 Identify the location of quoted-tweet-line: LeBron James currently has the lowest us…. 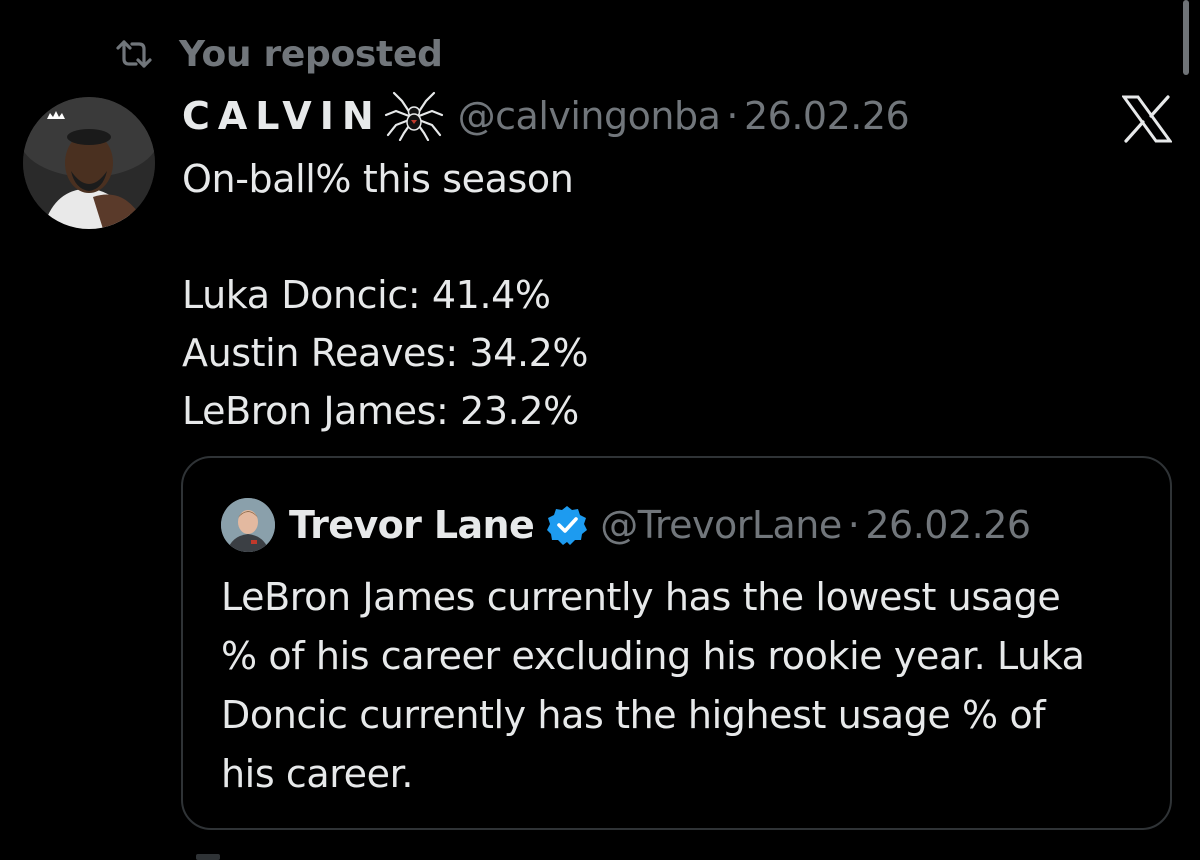
(641, 597).